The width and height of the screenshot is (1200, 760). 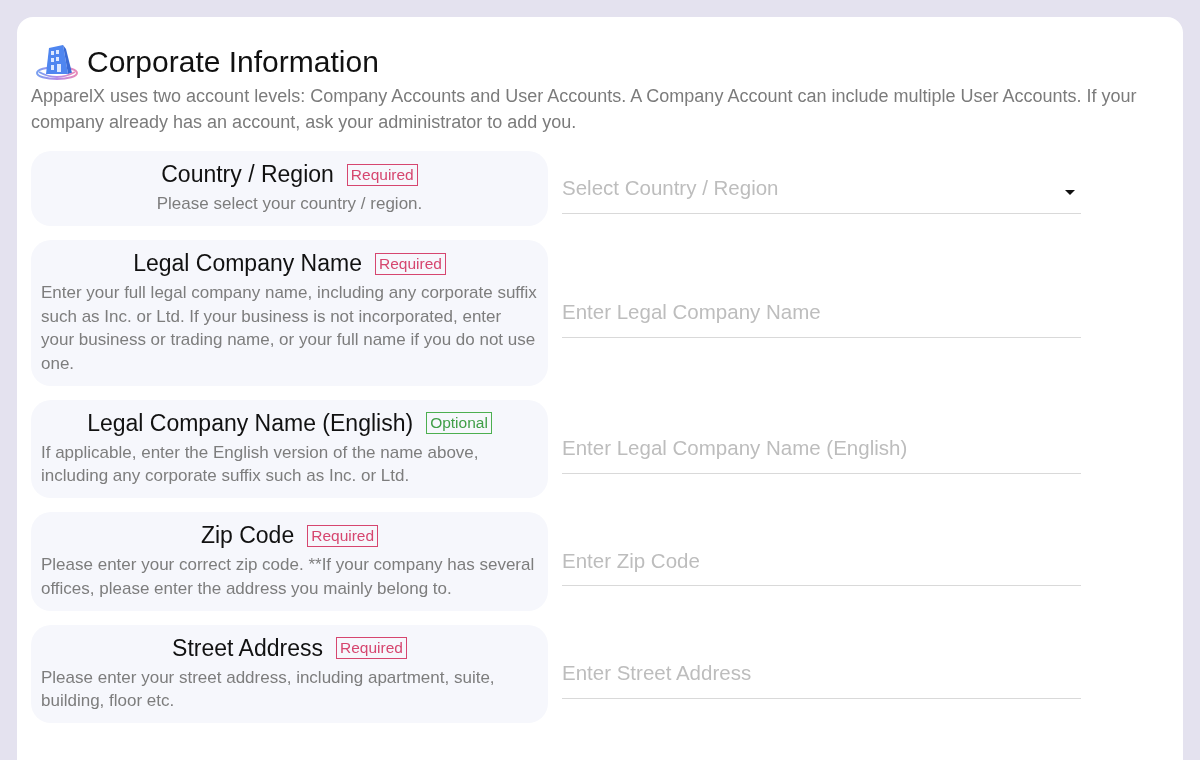 What do you see at coordinates (821, 561) in the screenshot?
I see `text-input: Enter Zip Code` at bounding box center [821, 561].